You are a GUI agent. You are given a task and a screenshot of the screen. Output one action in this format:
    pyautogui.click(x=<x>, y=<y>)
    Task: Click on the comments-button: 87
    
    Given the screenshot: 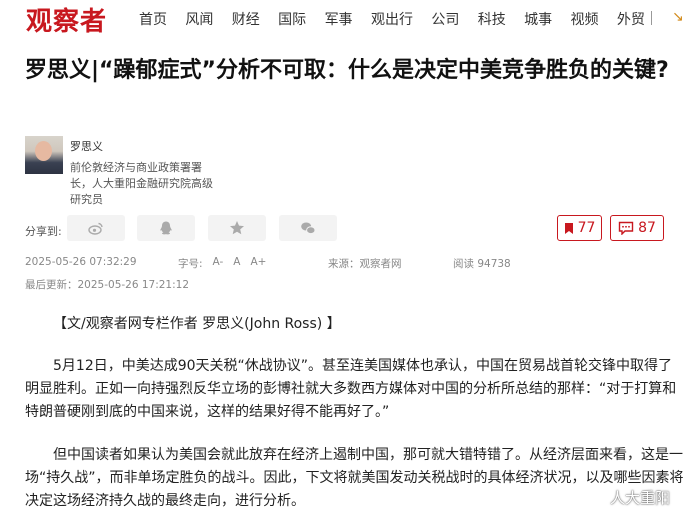 What is the action you would take?
    pyautogui.click(x=637, y=228)
    